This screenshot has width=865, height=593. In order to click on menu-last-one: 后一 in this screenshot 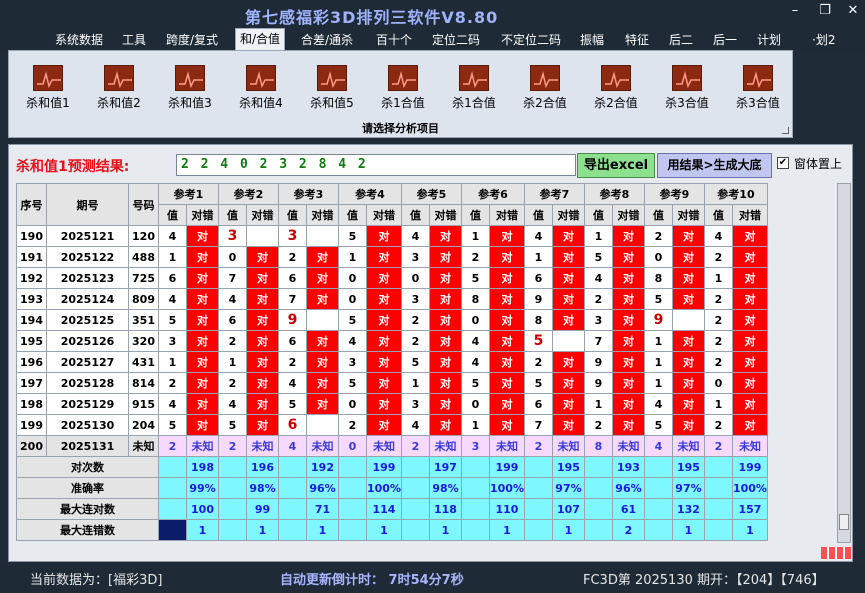, I will do `click(725, 39)`.